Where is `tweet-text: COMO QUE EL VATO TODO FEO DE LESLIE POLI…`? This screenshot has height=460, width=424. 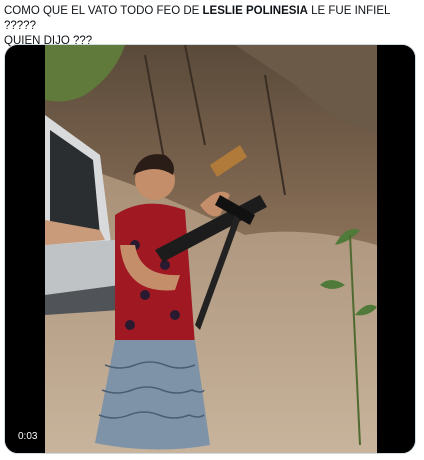 tweet-text: COMO QUE EL VATO TODO FEO DE LESLIE POLI… is located at coordinates (209, 26).